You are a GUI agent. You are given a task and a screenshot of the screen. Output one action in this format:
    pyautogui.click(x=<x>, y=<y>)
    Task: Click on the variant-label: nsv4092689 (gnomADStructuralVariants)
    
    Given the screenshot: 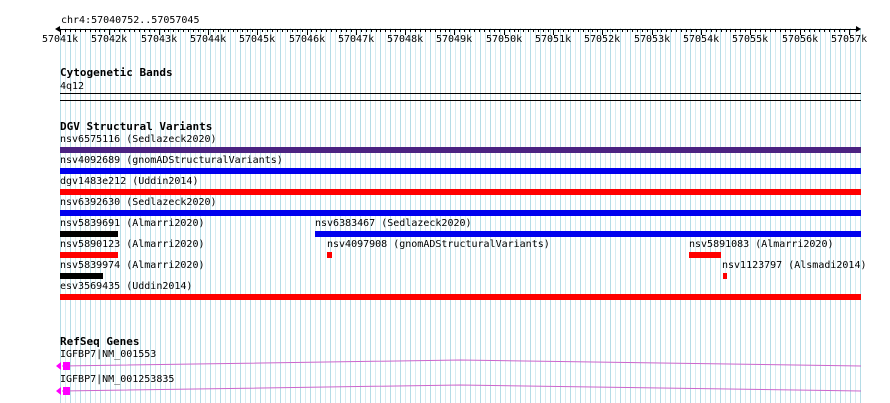 What is the action you would take?
    pyautogui.click(x=171, y=161)
    